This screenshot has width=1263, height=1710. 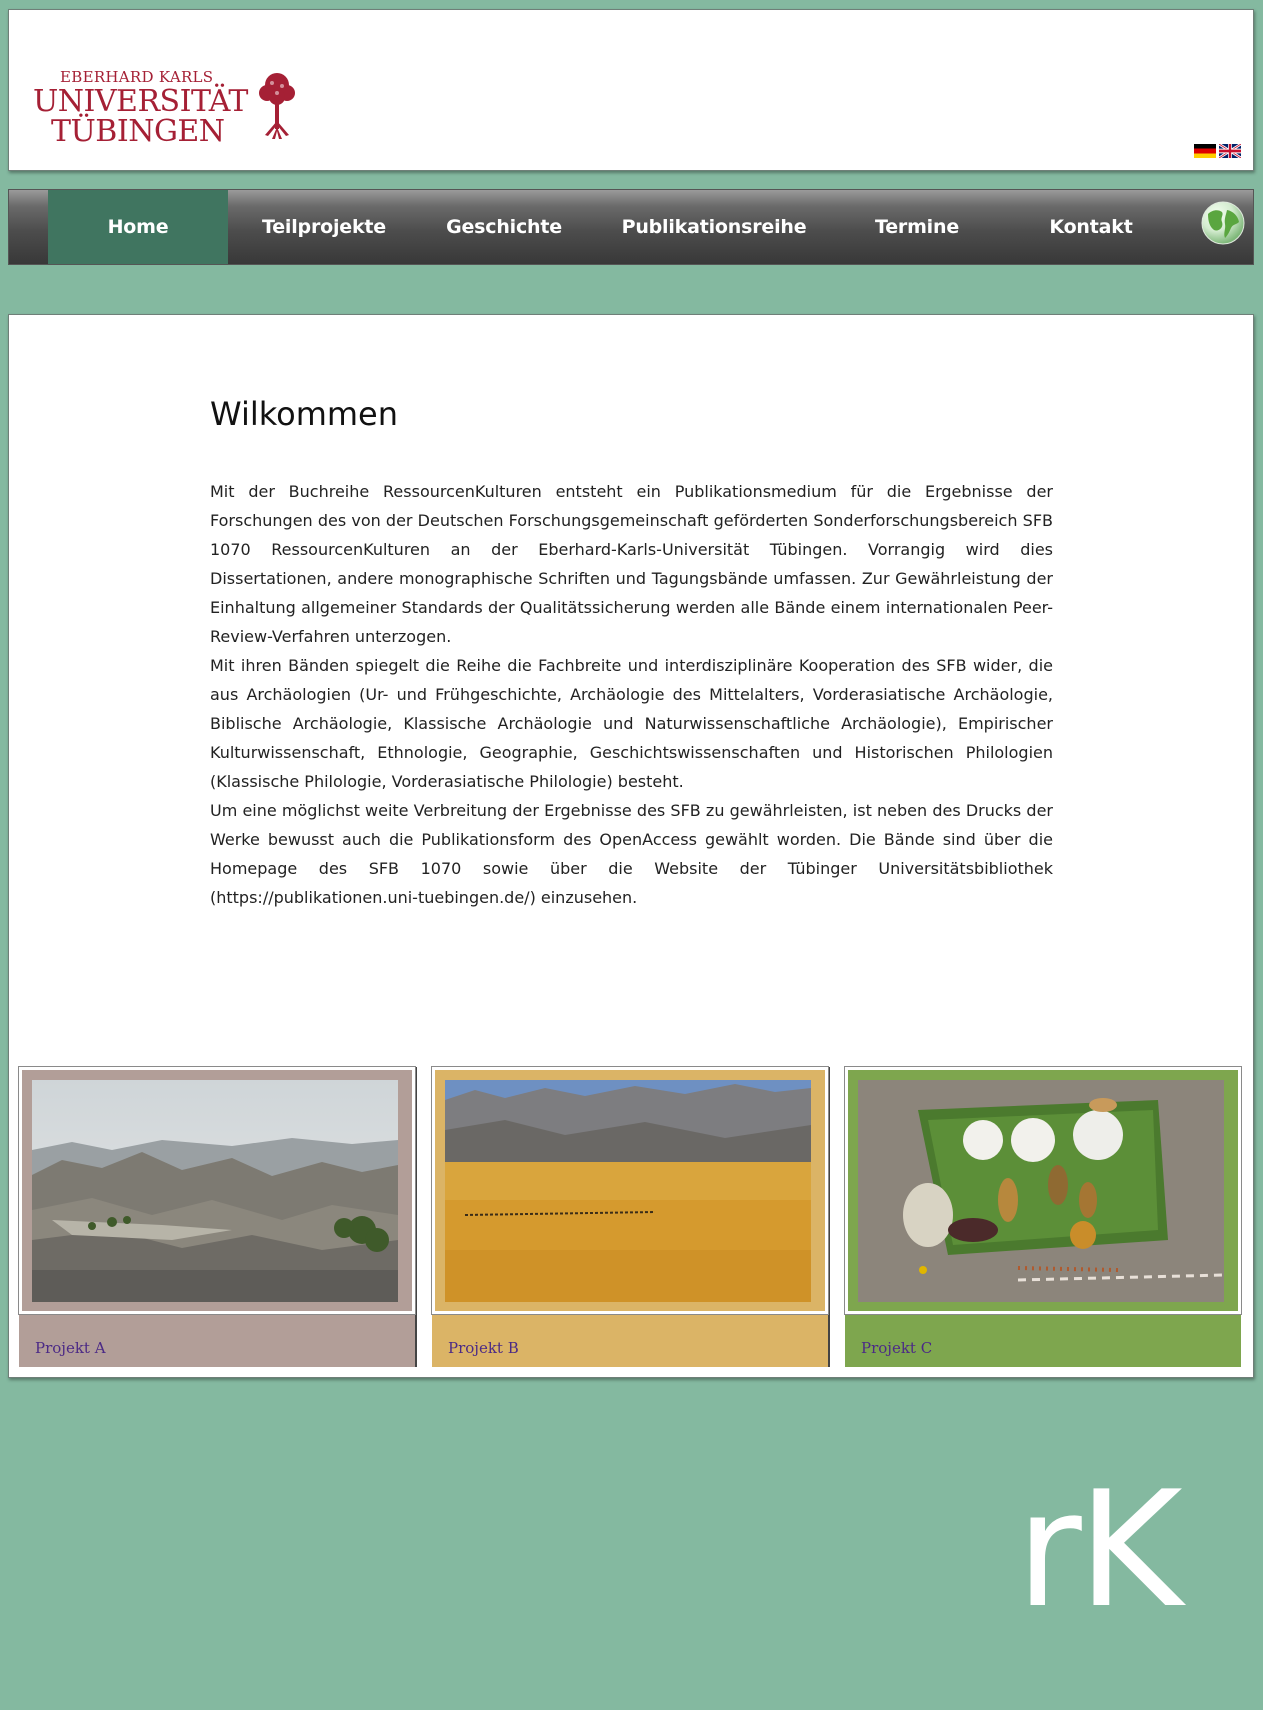 I want to click on nav-kontakt: Kontakt, so click(x=1091, y=227).